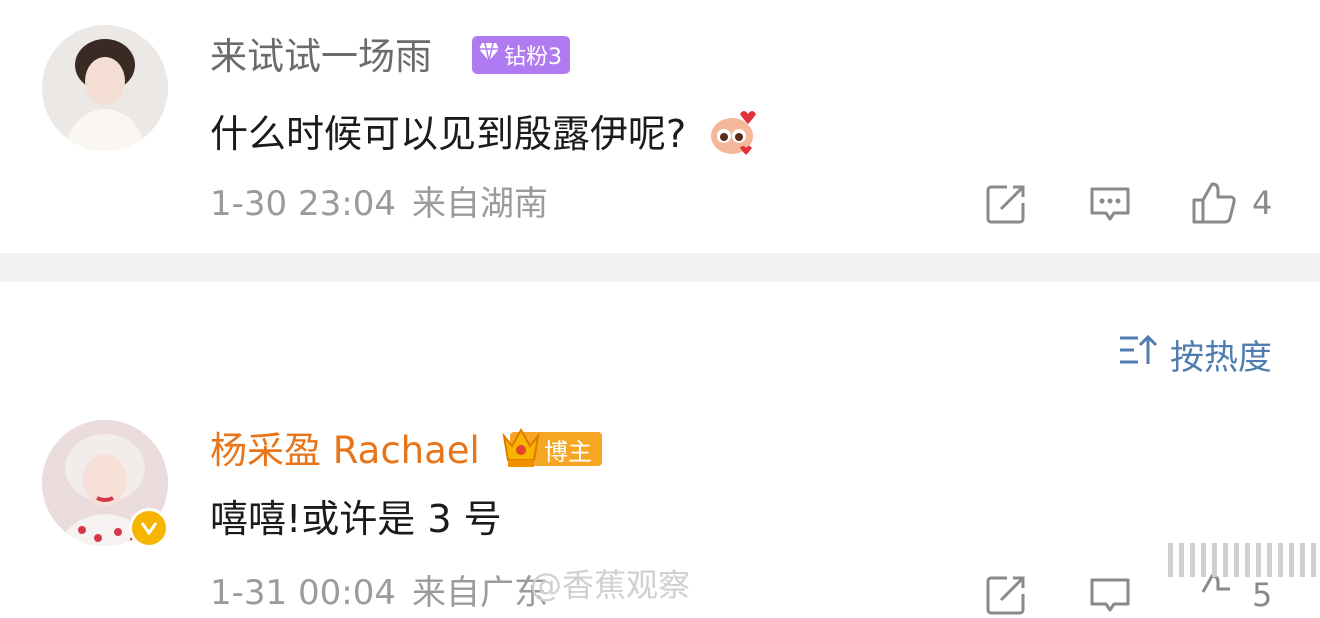 This screenshot has height=618, width=1320. What do you see at coordinates (356, 519) in the screenshot?
I see `comment-text: 嘻嘻!或许是 3 号` at bounding box center [356, 519].